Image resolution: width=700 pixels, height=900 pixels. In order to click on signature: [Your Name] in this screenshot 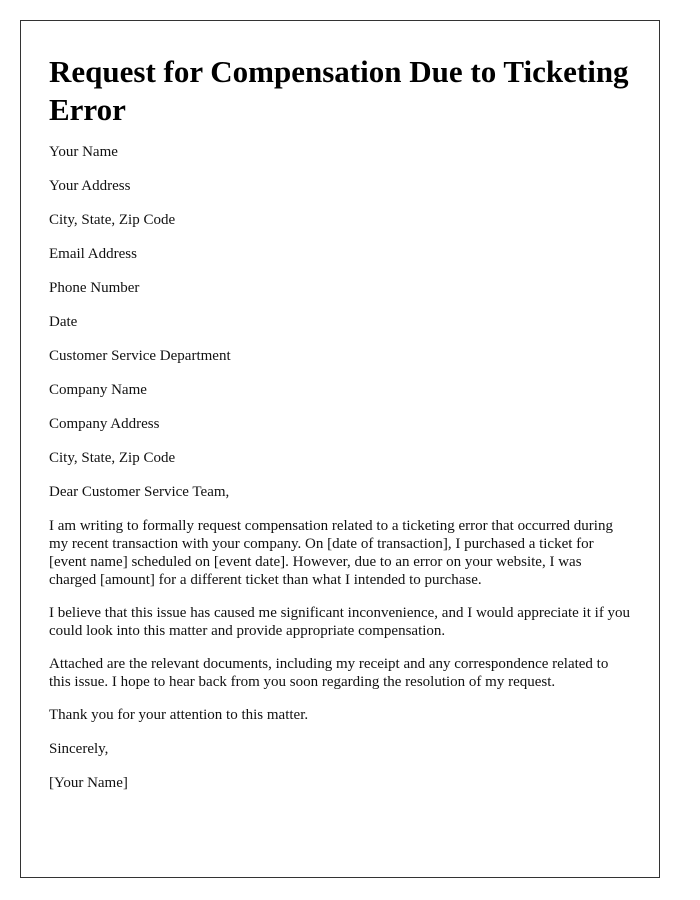, I will do `click(88, 783)`.